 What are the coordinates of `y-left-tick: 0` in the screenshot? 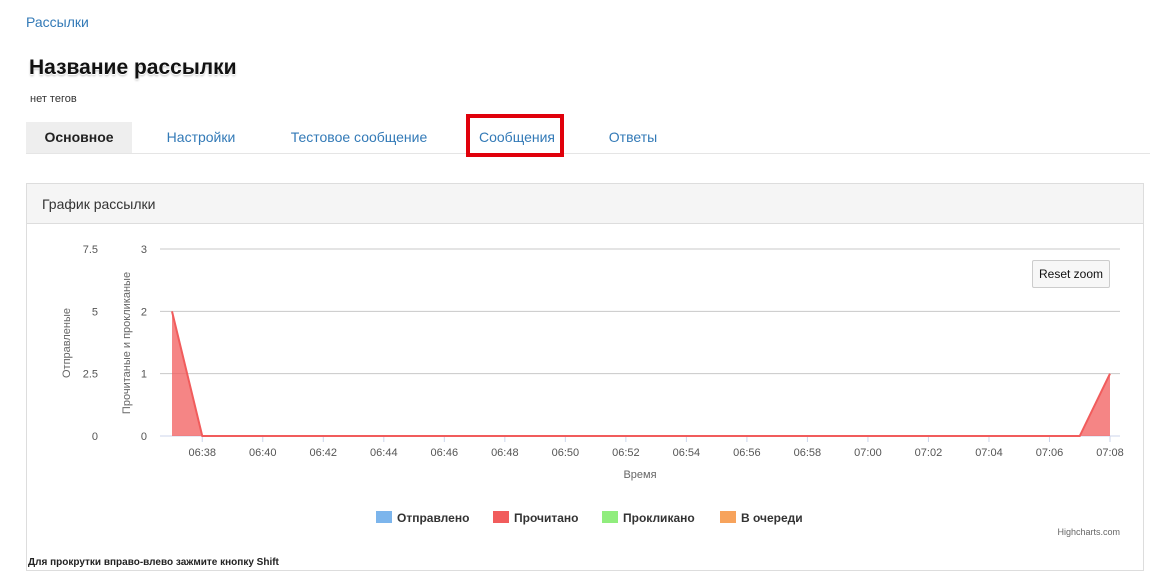 It's located at (95, 437).